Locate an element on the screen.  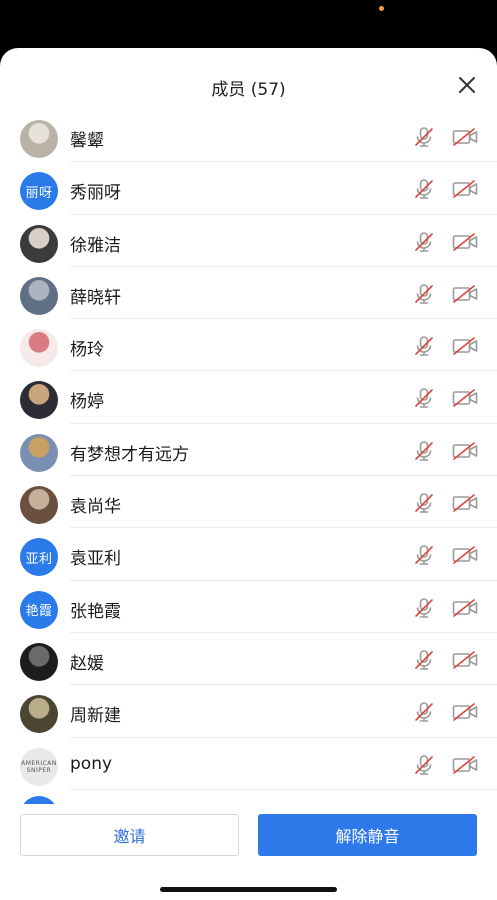
member-name: 徐雅洁 is located at coordinates (95, 245).